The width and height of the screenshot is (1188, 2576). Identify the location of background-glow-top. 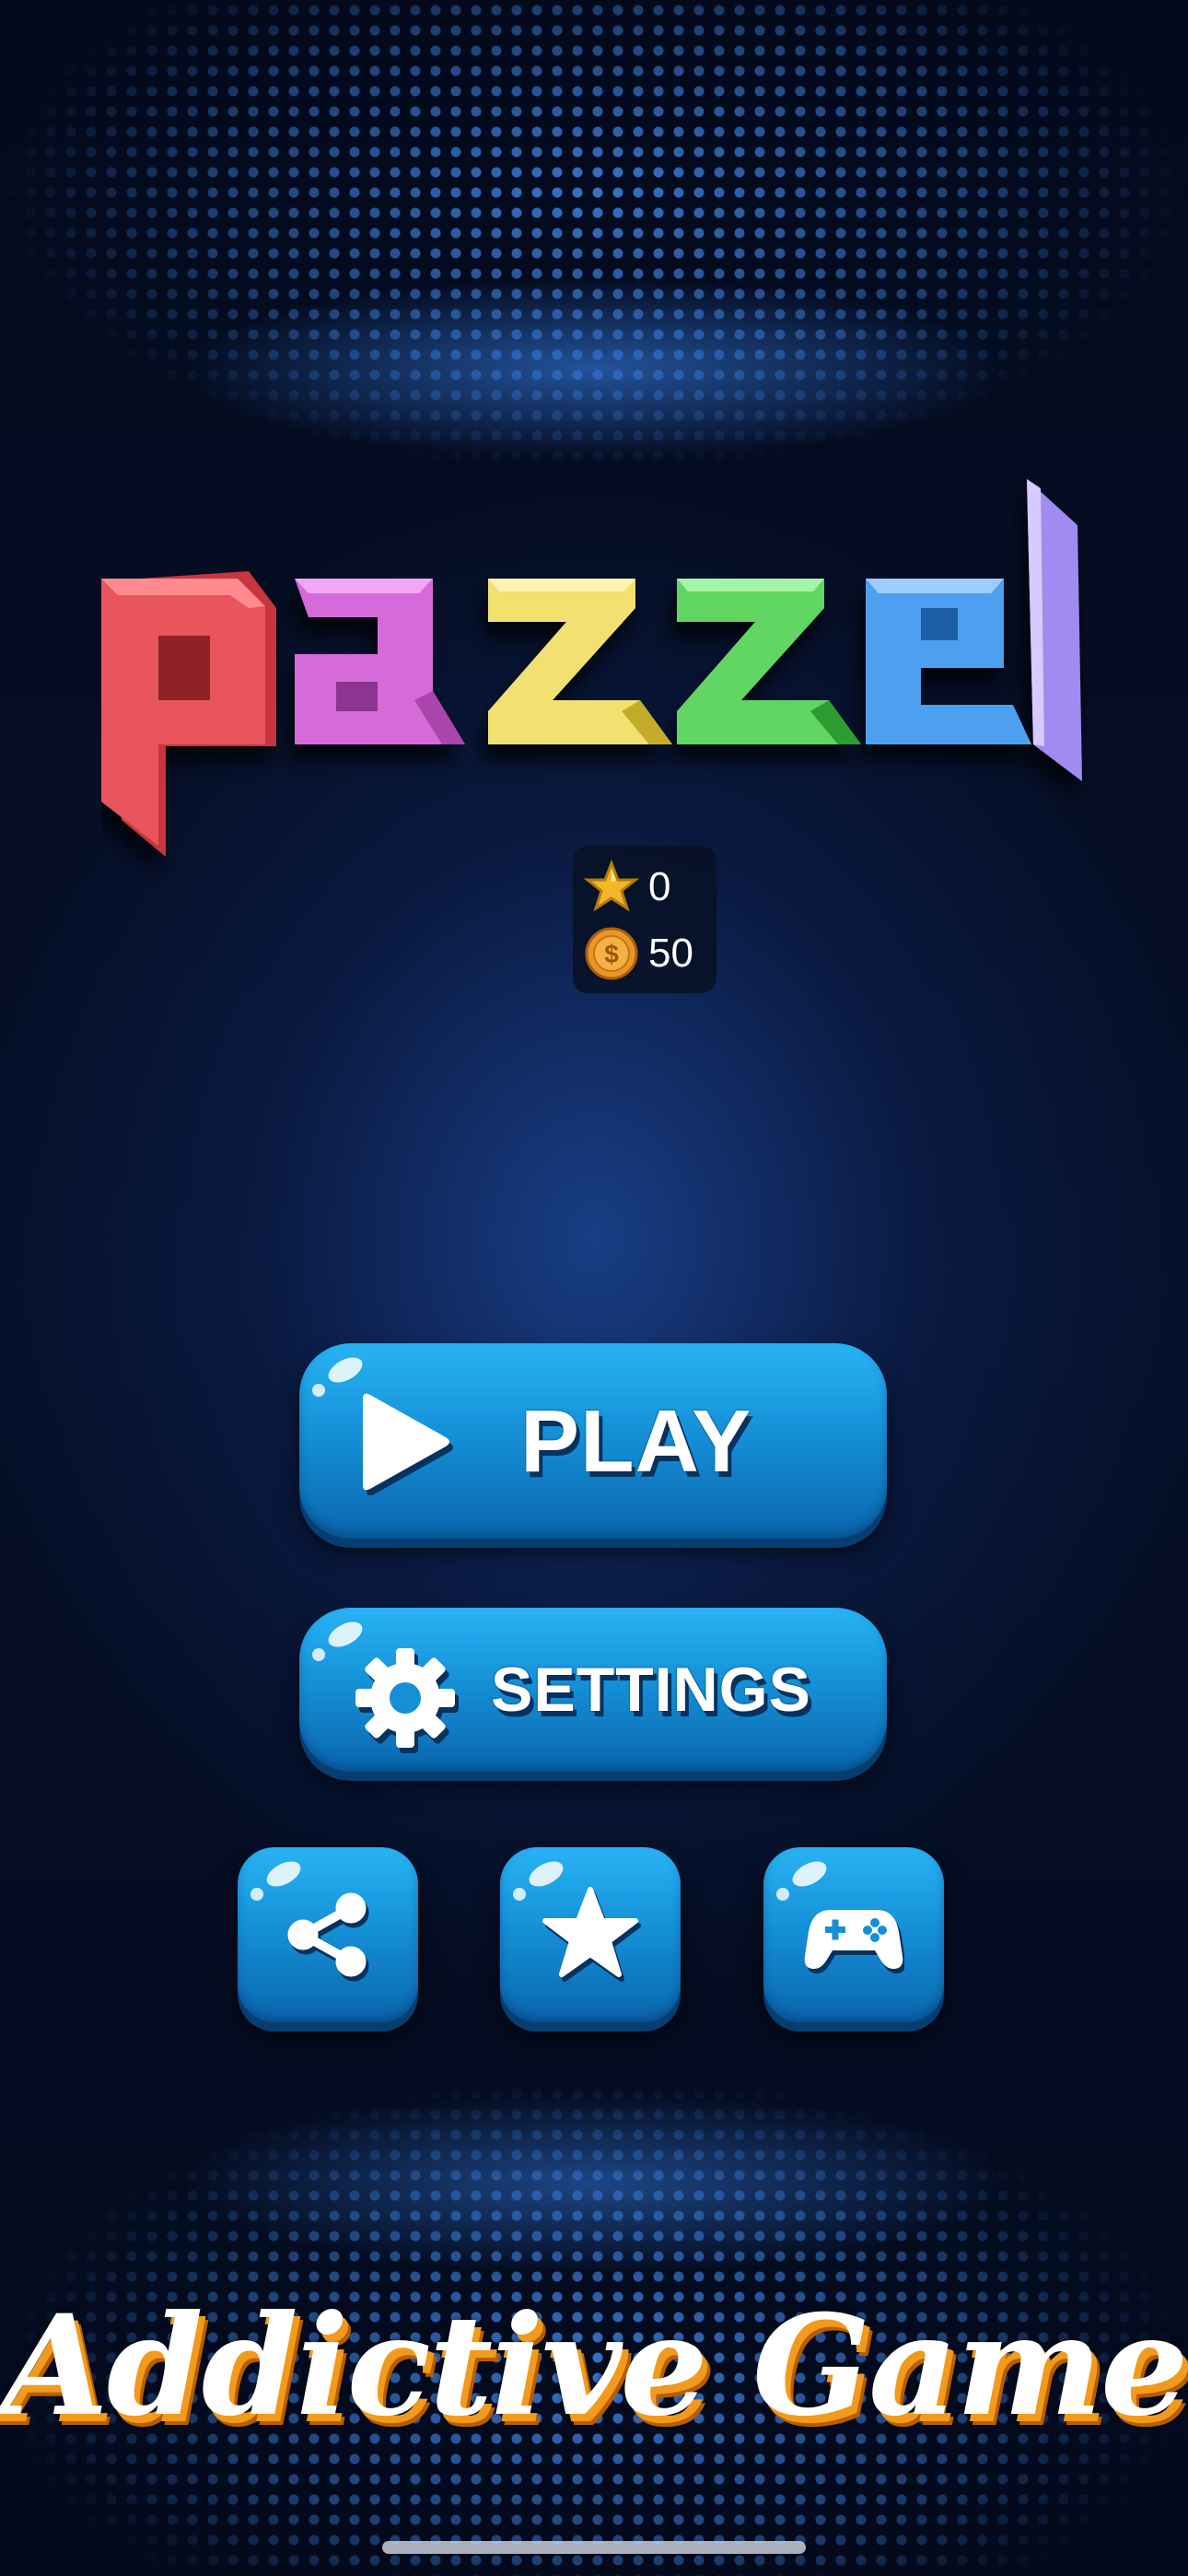
(594, 368).